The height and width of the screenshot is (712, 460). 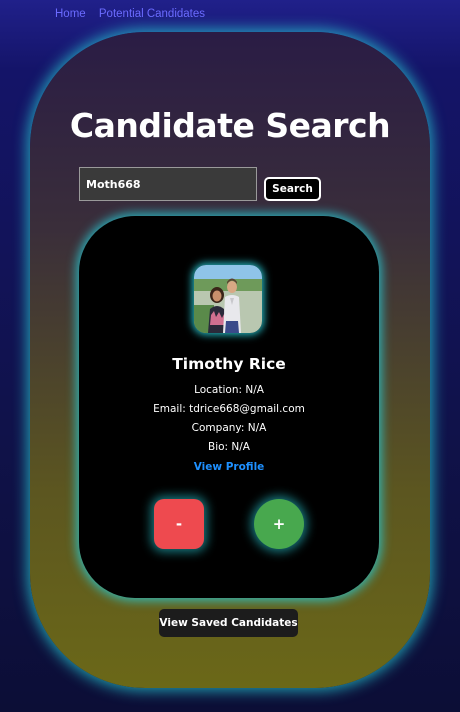 I want to click on reject-candidate-button: -, so click(x=179, y=524).